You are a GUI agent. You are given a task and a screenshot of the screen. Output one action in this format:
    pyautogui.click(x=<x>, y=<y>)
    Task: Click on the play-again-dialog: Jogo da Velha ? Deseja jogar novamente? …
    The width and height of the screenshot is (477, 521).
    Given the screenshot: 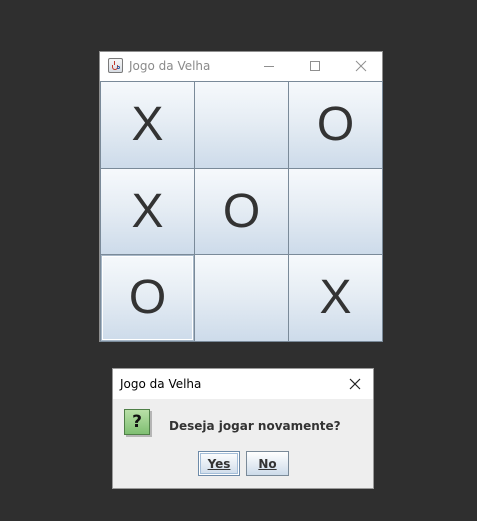 What is the action you would take?
    pyautogui.click(x=243, y=428)
    